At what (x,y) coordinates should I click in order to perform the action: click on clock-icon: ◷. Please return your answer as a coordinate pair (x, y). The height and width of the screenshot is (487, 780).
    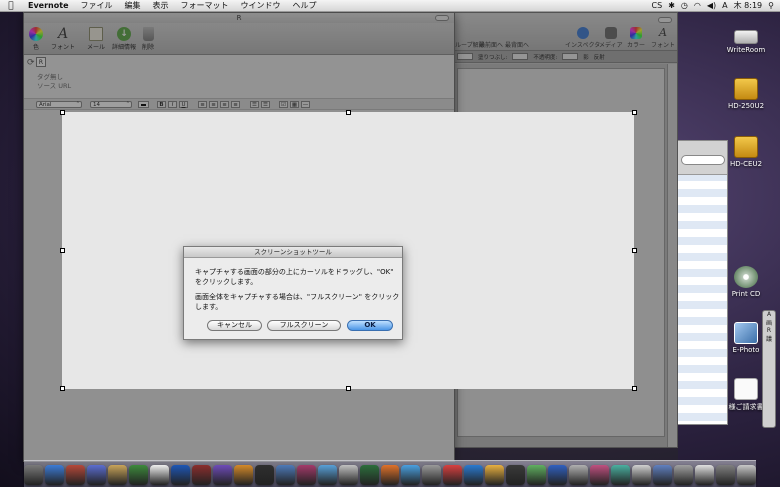
    Looking at the image, I should click on (684, 5).